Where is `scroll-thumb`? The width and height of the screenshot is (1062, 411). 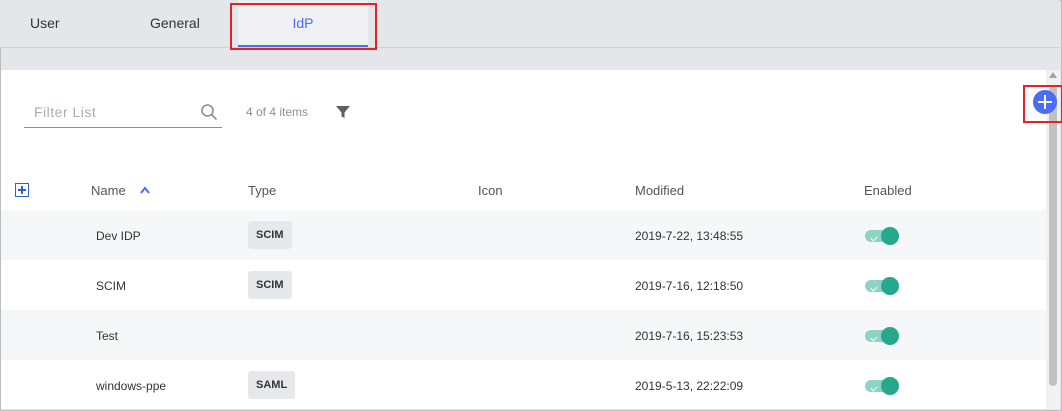
scroll-thumb is located at coordinates (1053, 236).